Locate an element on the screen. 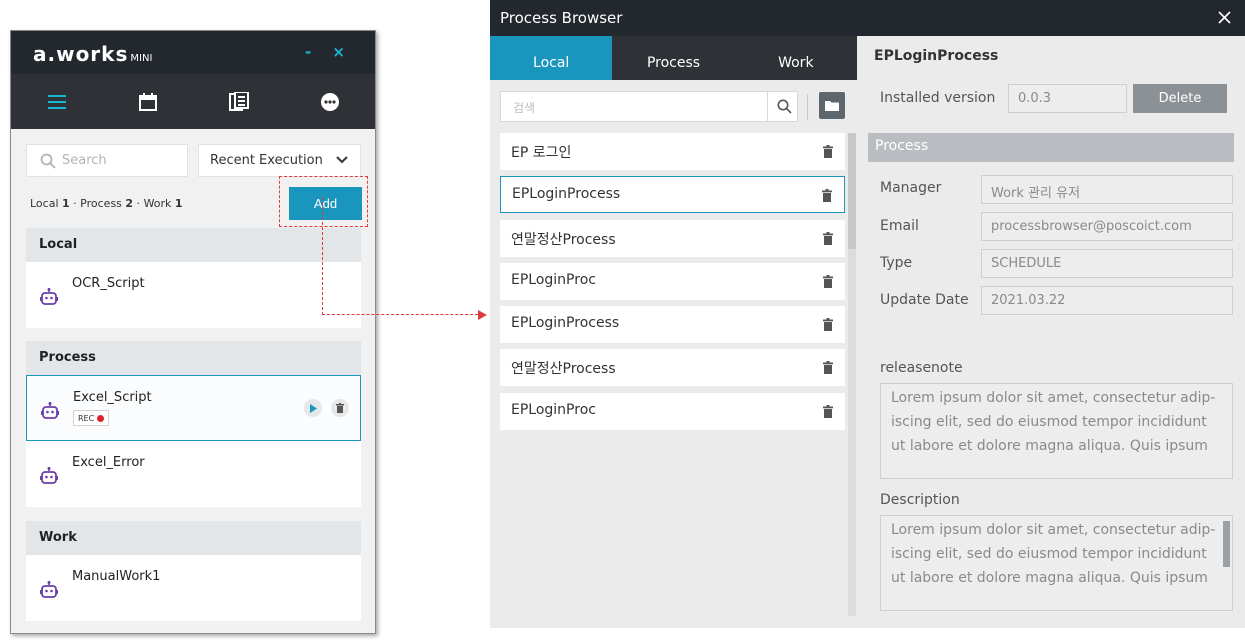  script-list-icon is located at coordinates (238, 101).